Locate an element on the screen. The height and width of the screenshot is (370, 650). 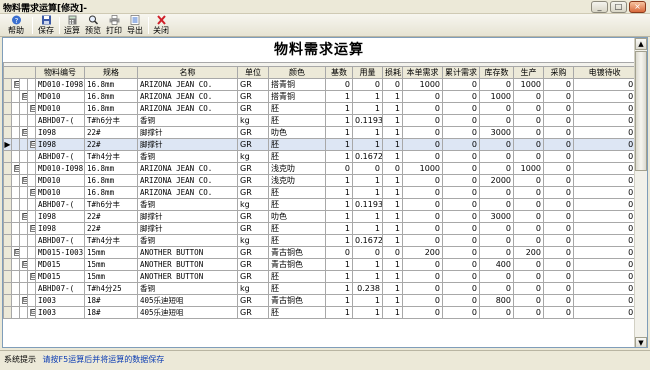
cell-stock: 1000 is located at coordinates (496, 96).